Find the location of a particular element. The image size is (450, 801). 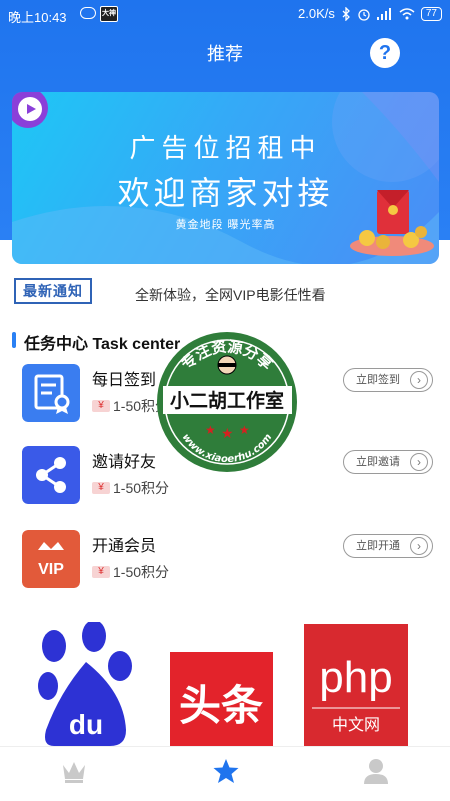

php-subtext: 中文网 is located at coordinates (356, 724).